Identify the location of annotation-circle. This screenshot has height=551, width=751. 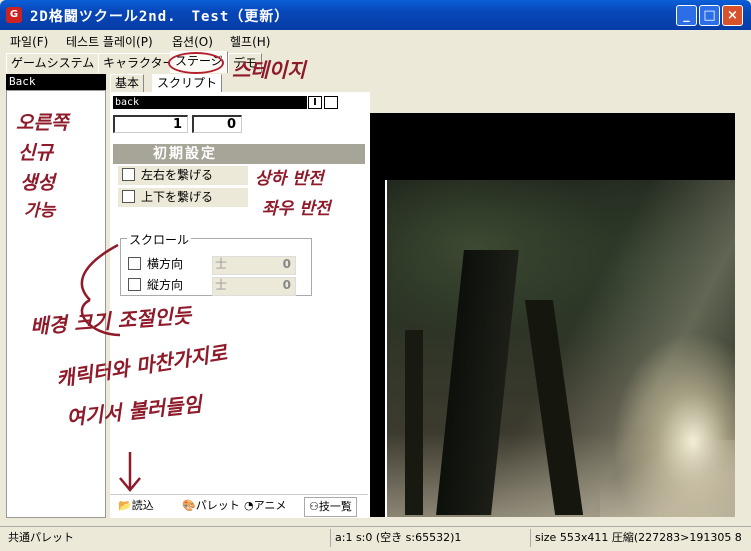
(196, 63).